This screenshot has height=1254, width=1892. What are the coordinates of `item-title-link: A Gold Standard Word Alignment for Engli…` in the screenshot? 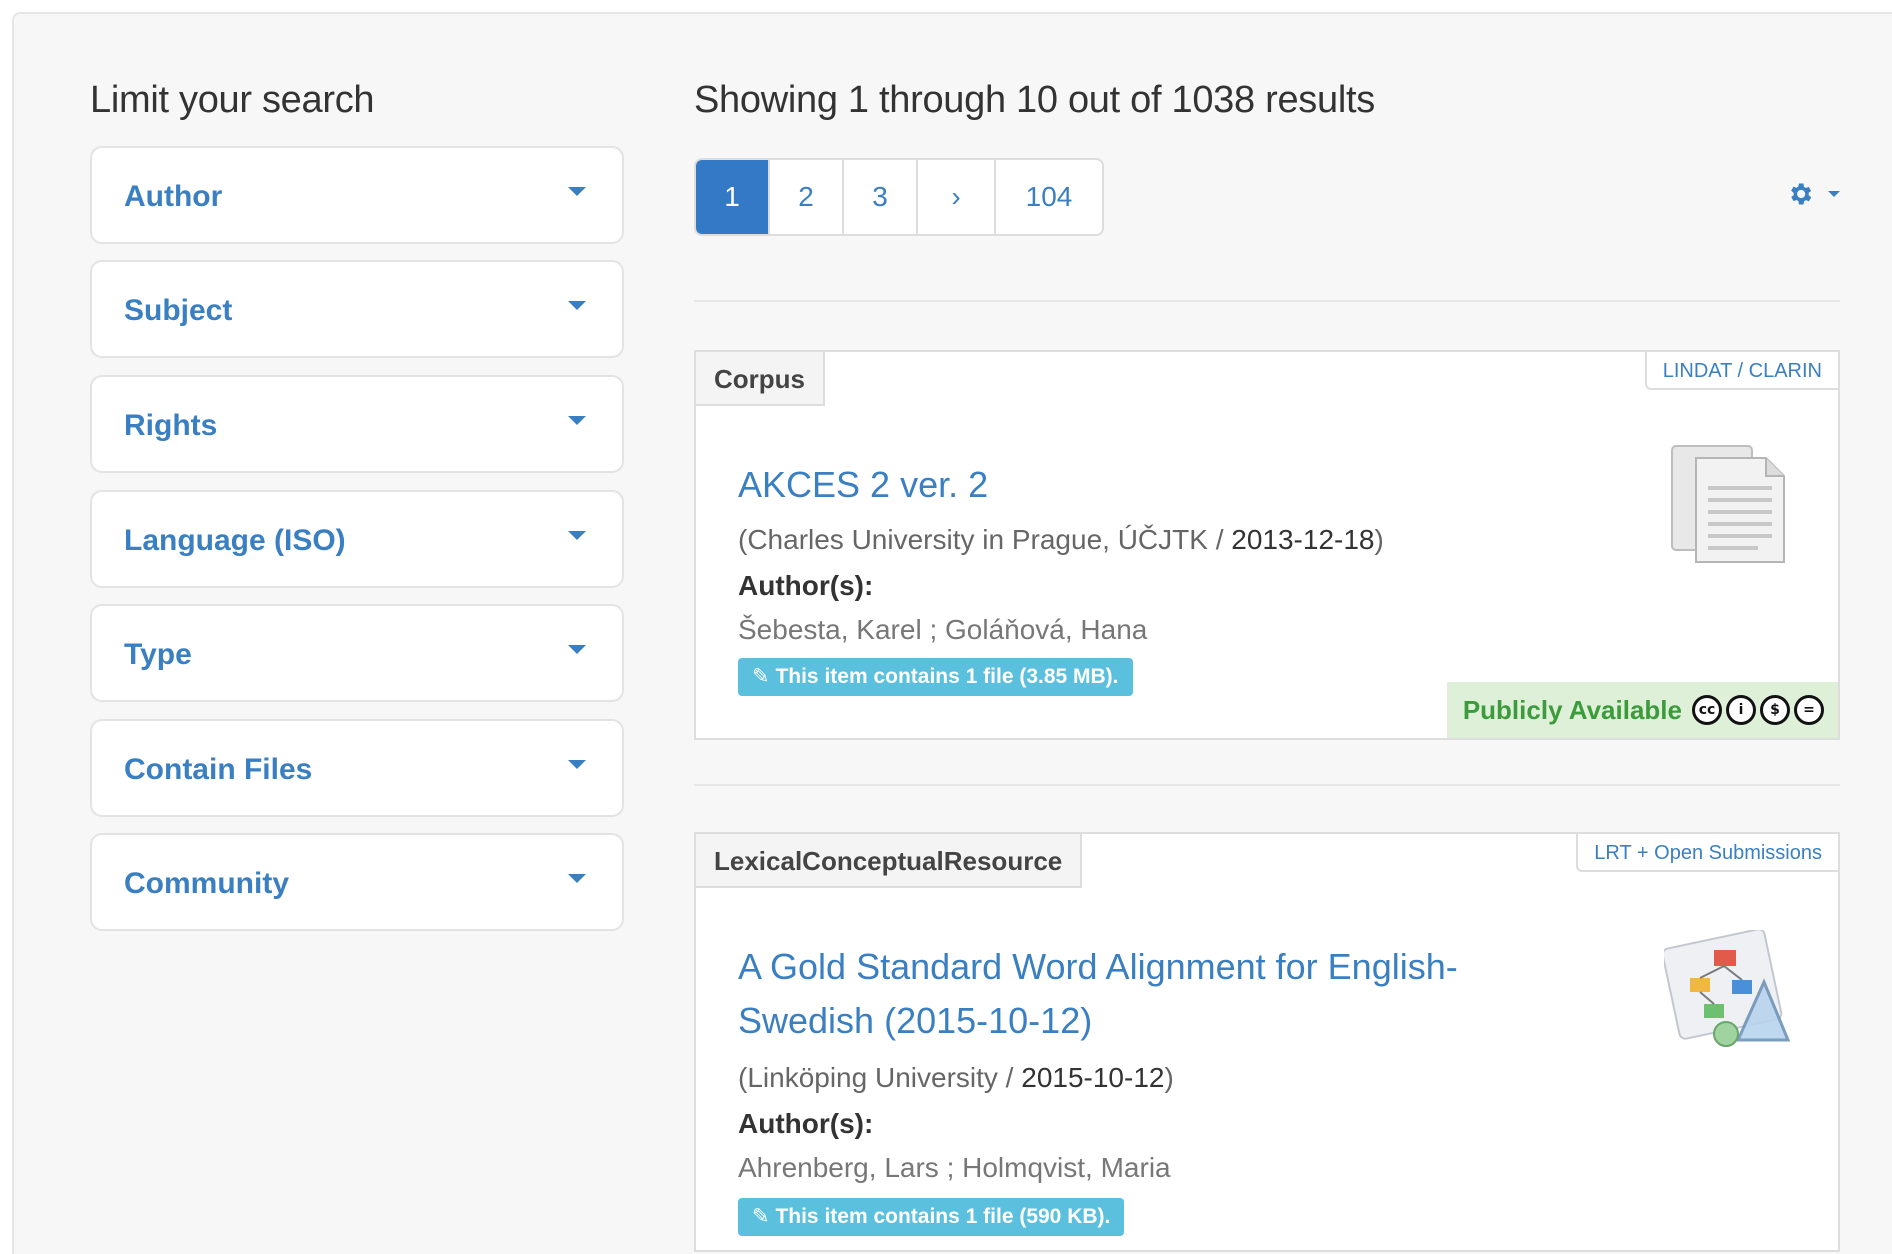 It's located at (1148, 994).